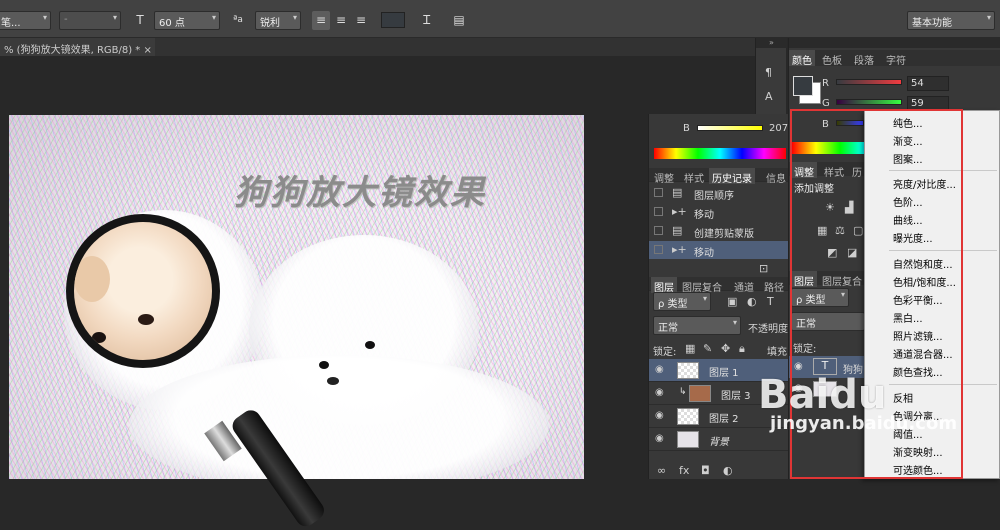 The image size is (1000, 530). What do you see at coordinates (148, 50) in the screenshot?
I see `close-icon: ×` at bounding box center [148, 50].